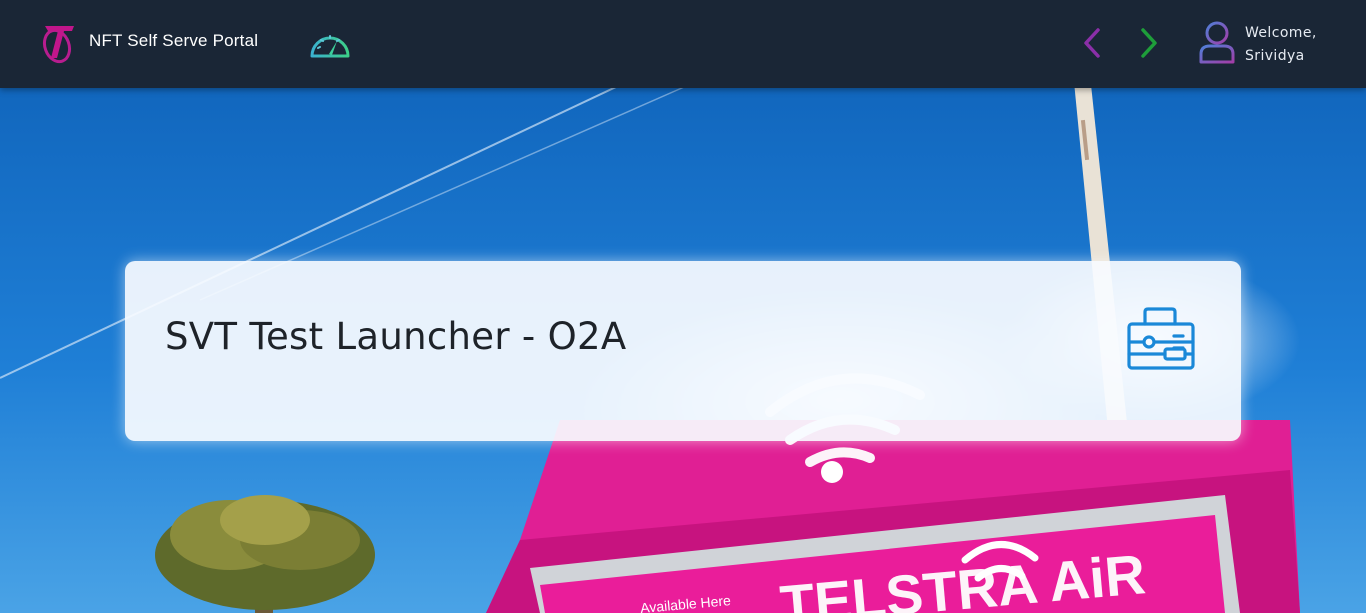 Image resolution: width=1366 pixels, height=613 pixels. What do you see at coordinates (174, 40) in the screenshot?
I see `app-title: NFT Self Serve Portal` at bounding box center [174, 40].